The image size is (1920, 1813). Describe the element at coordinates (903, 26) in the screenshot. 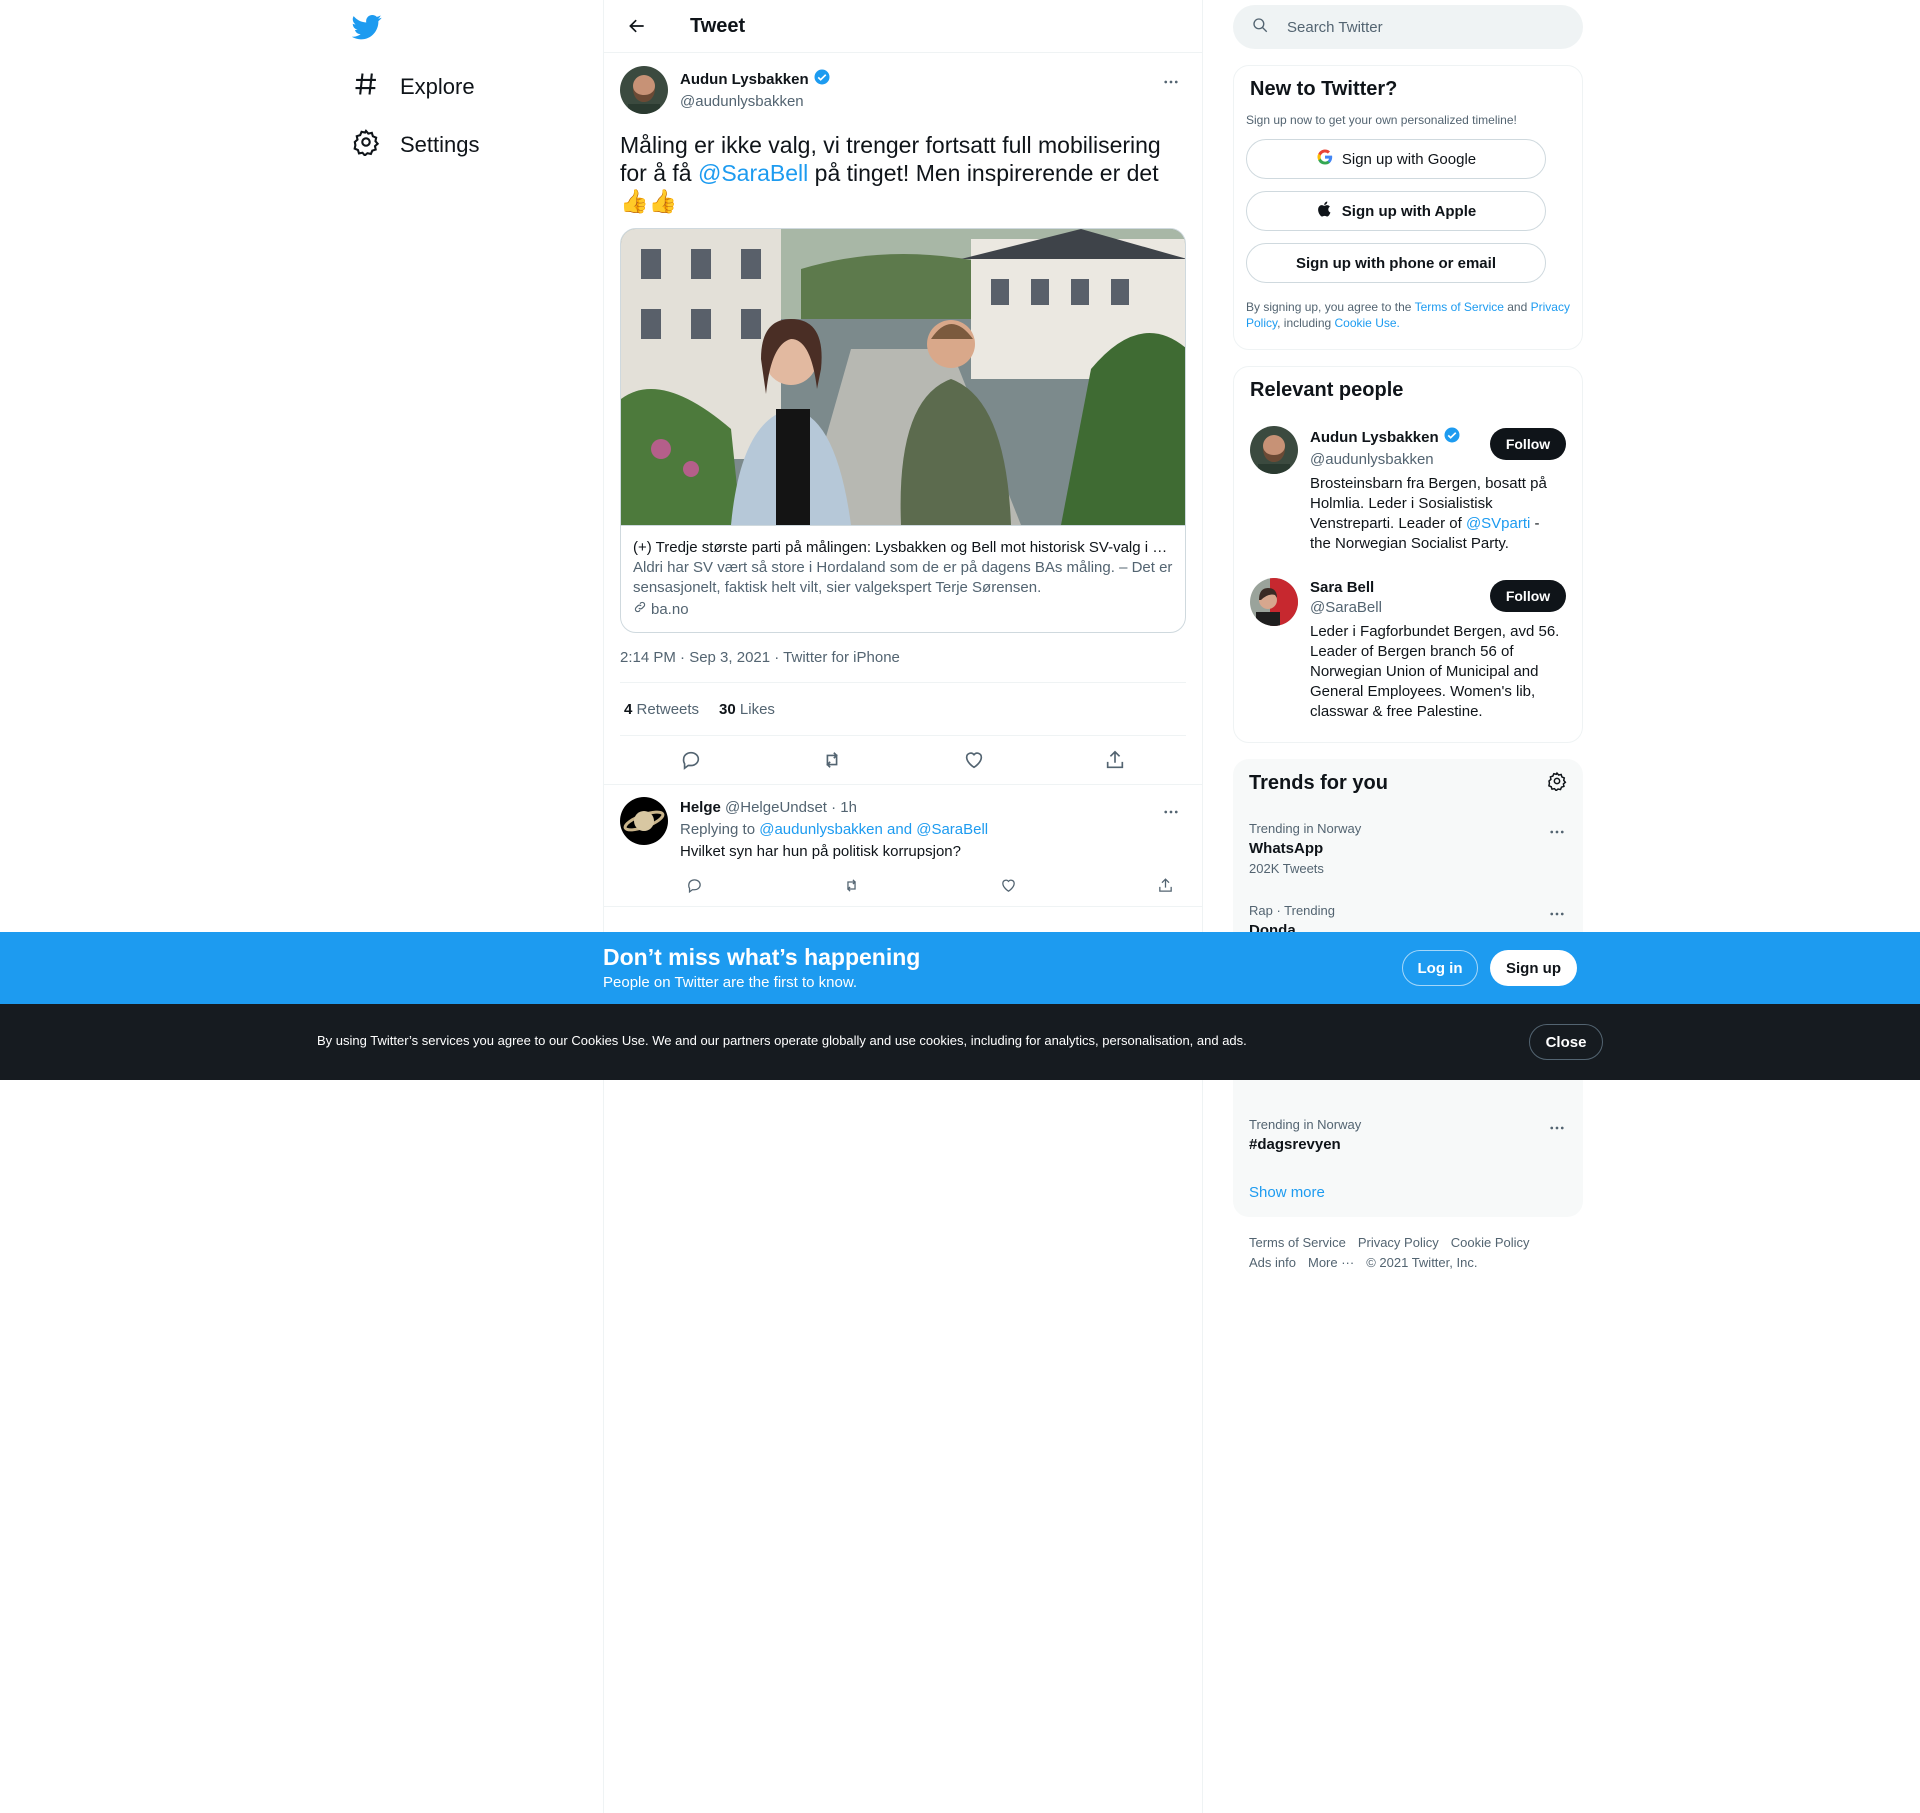

I see `page-header: Tweet` at that location.